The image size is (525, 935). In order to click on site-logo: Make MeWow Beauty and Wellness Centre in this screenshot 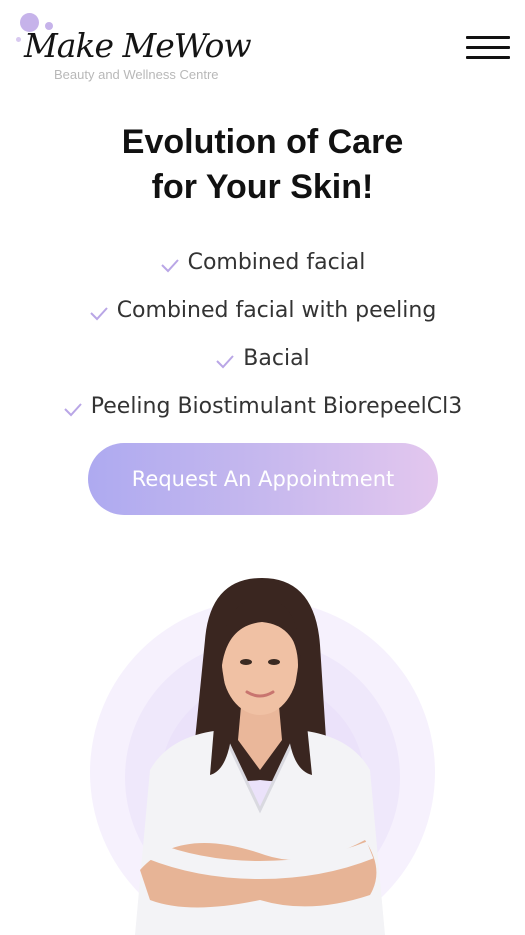, I will do `click(144, 50)`.